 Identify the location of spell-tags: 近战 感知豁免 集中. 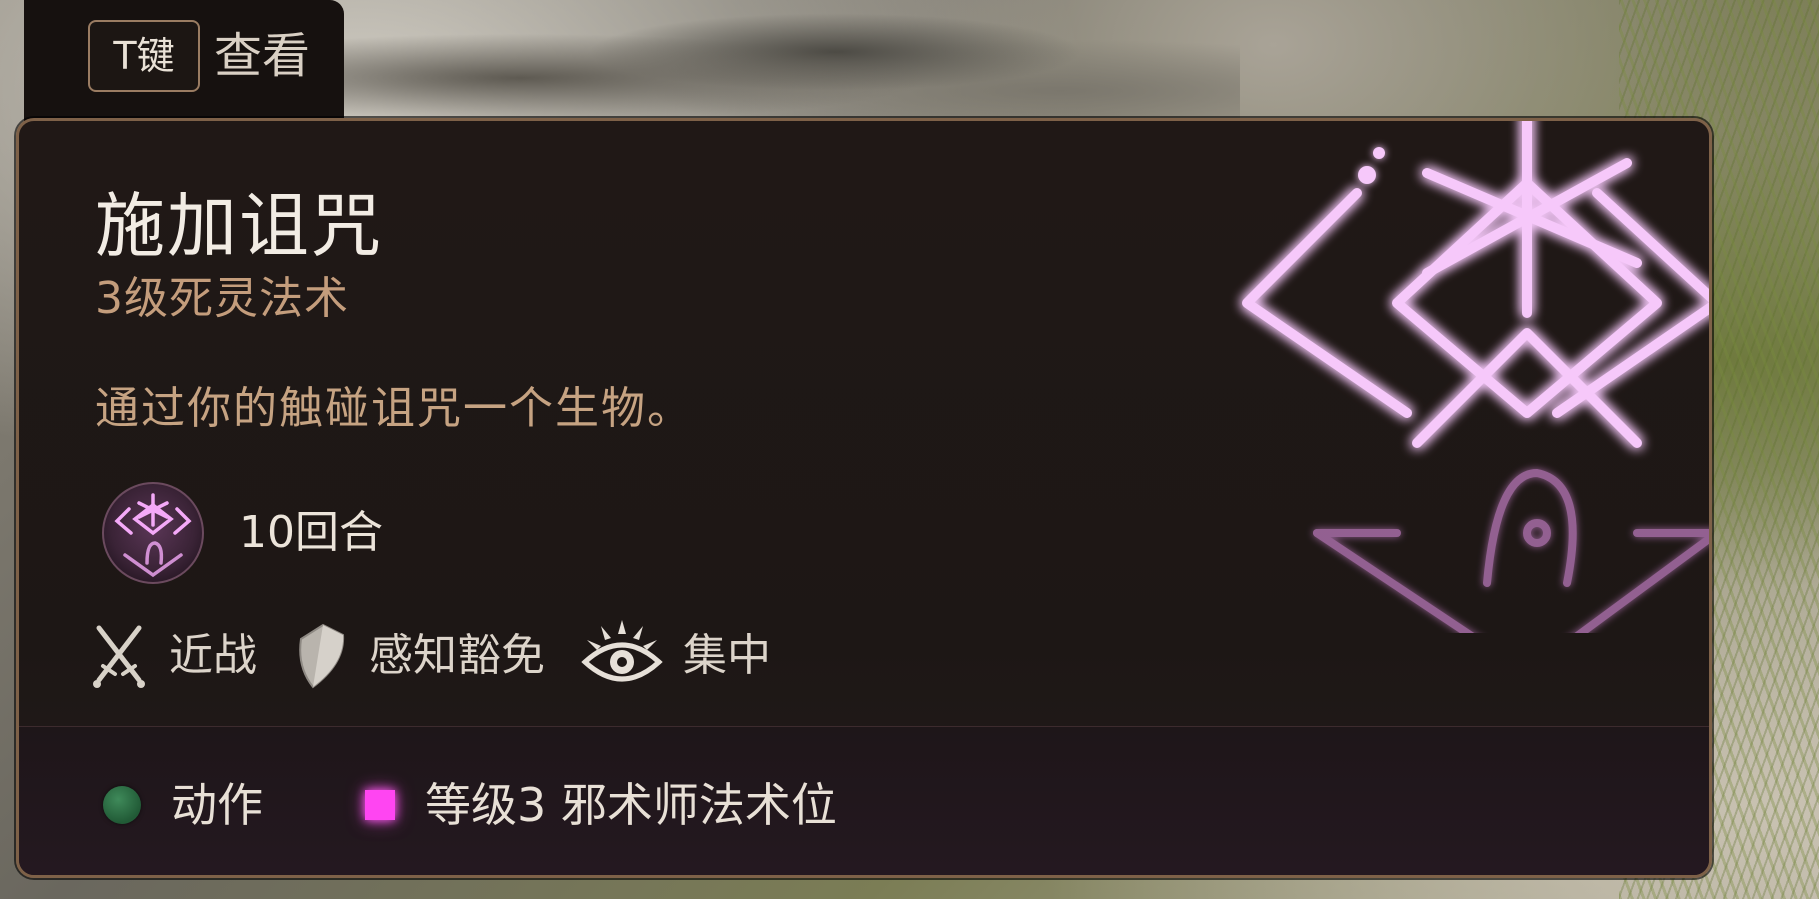
(448, 656).